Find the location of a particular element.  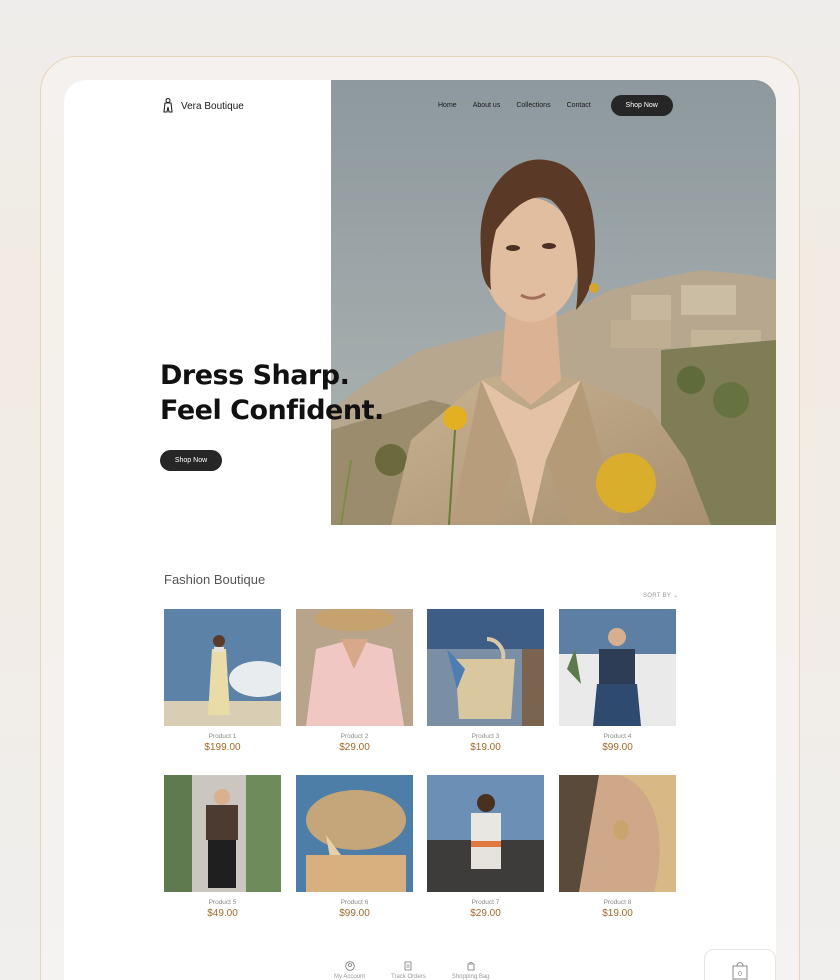

product-card: Product 5 $49.00 is located at coordinates (222, 847).